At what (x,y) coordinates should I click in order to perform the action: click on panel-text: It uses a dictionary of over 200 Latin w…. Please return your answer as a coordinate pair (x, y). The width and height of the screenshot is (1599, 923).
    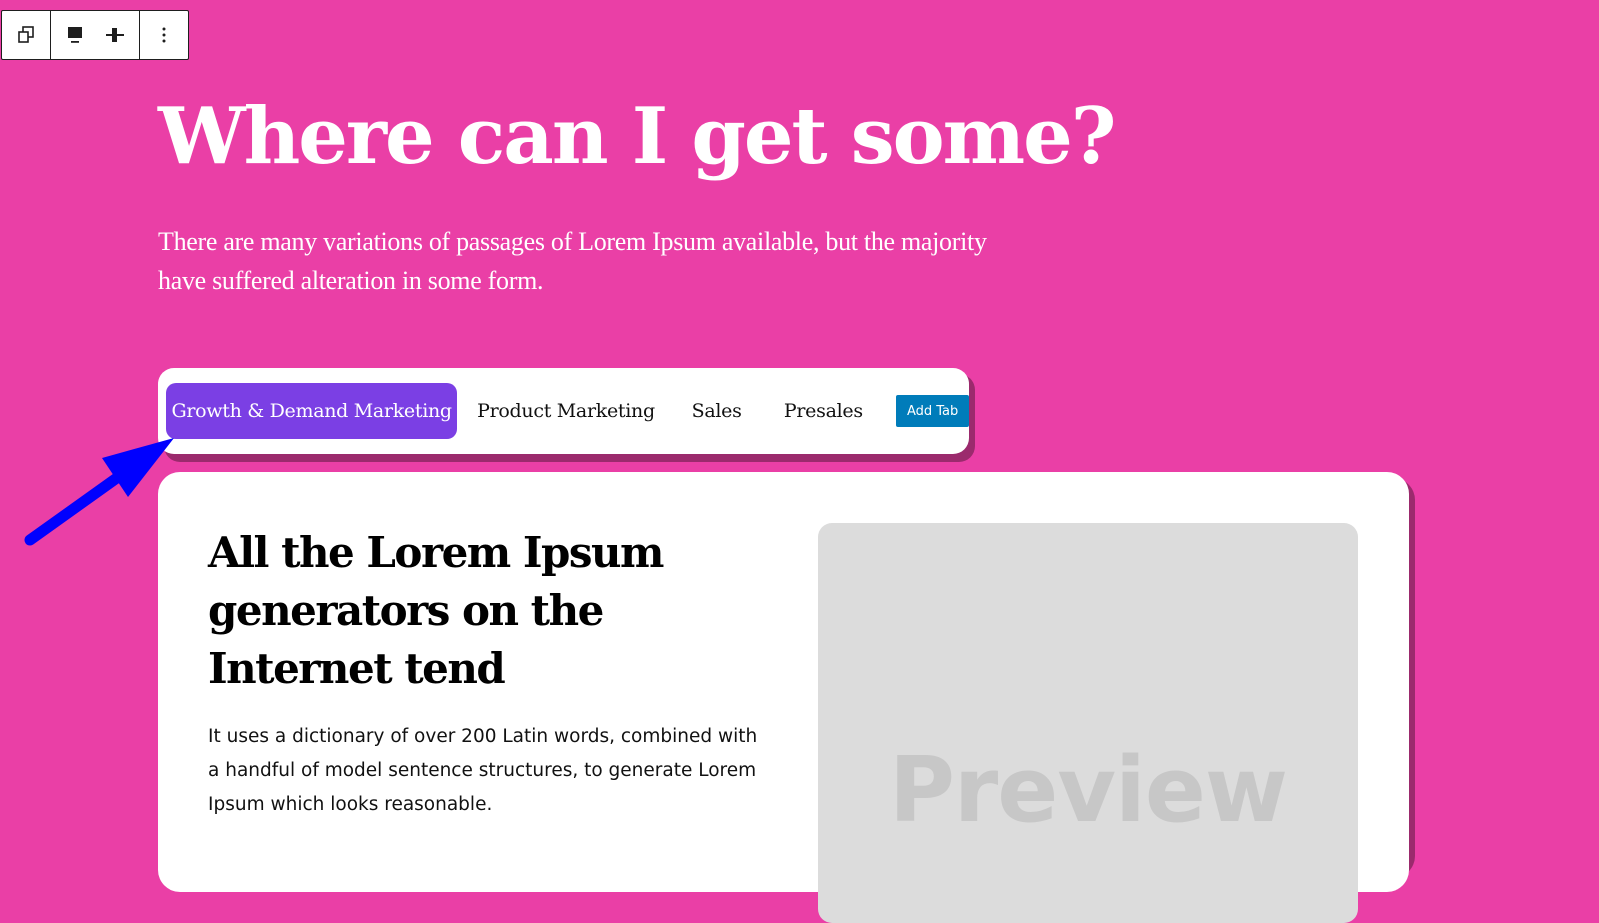
    Looking at the image, I should click on (485, 771).